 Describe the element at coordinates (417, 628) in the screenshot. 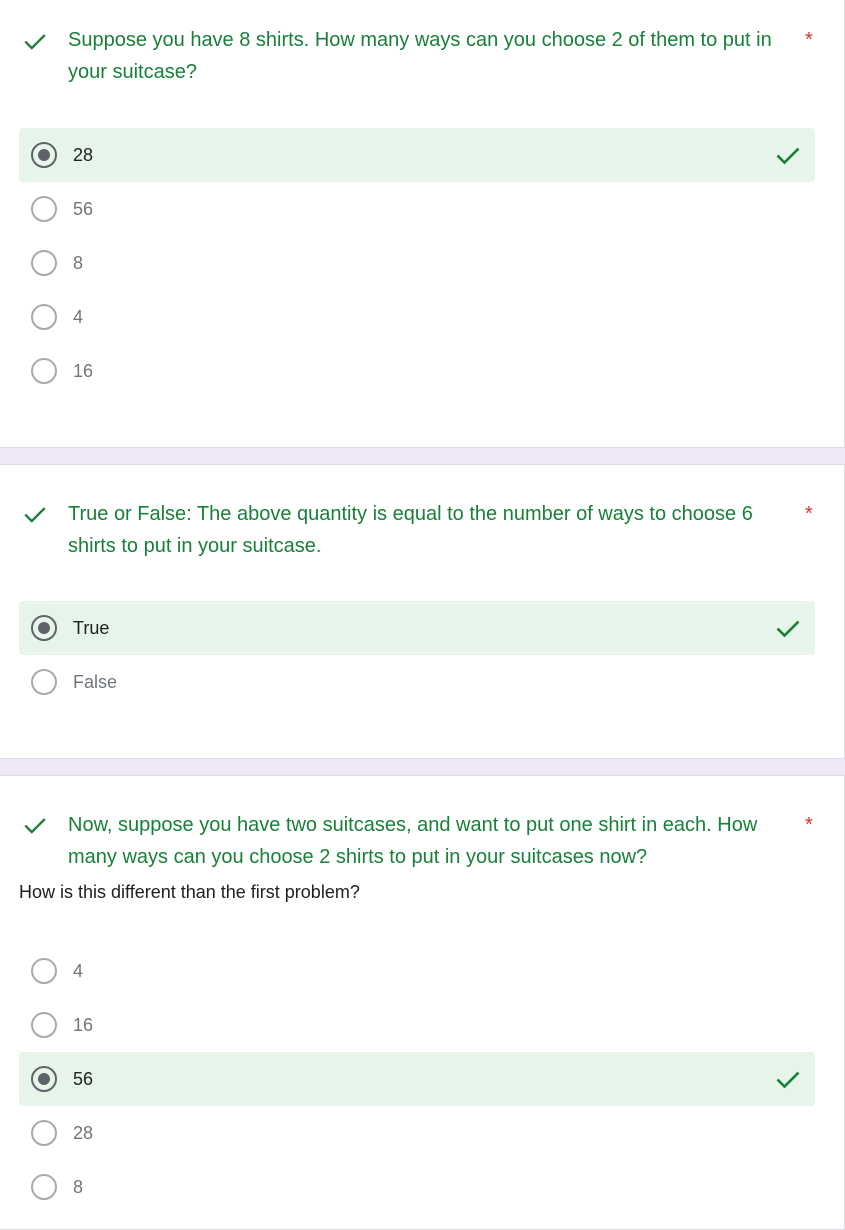

I see `option-radio: True` at that location.